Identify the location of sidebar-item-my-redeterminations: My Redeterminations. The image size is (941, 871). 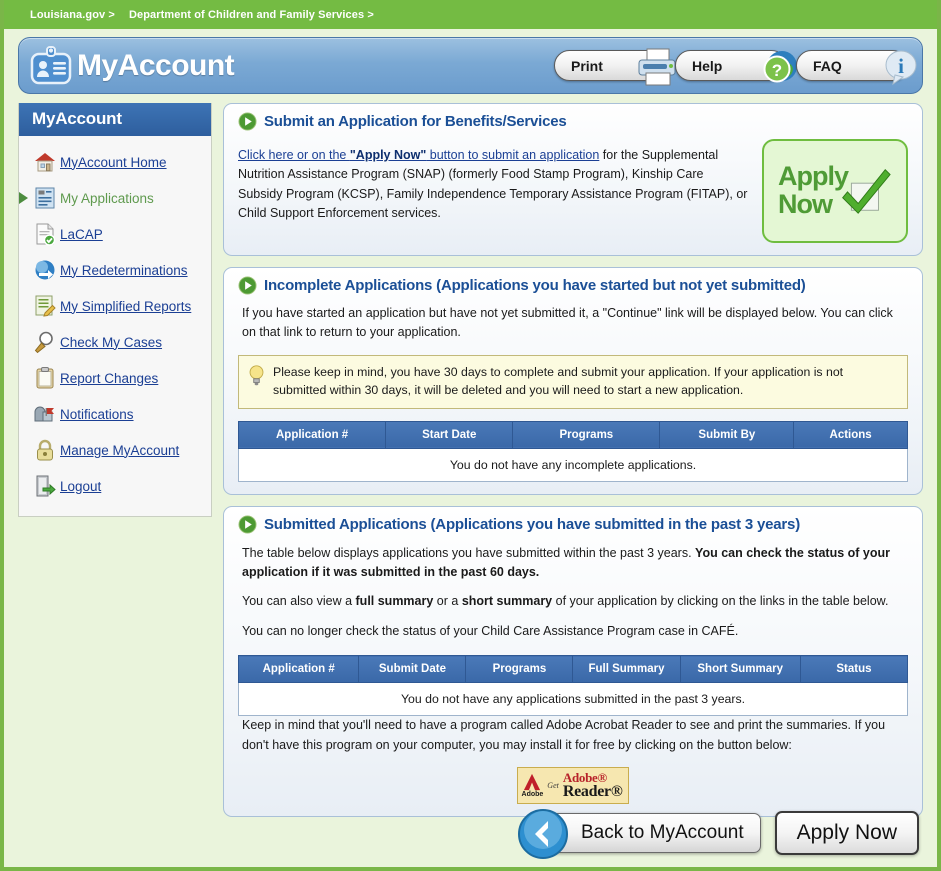
(115, 270).